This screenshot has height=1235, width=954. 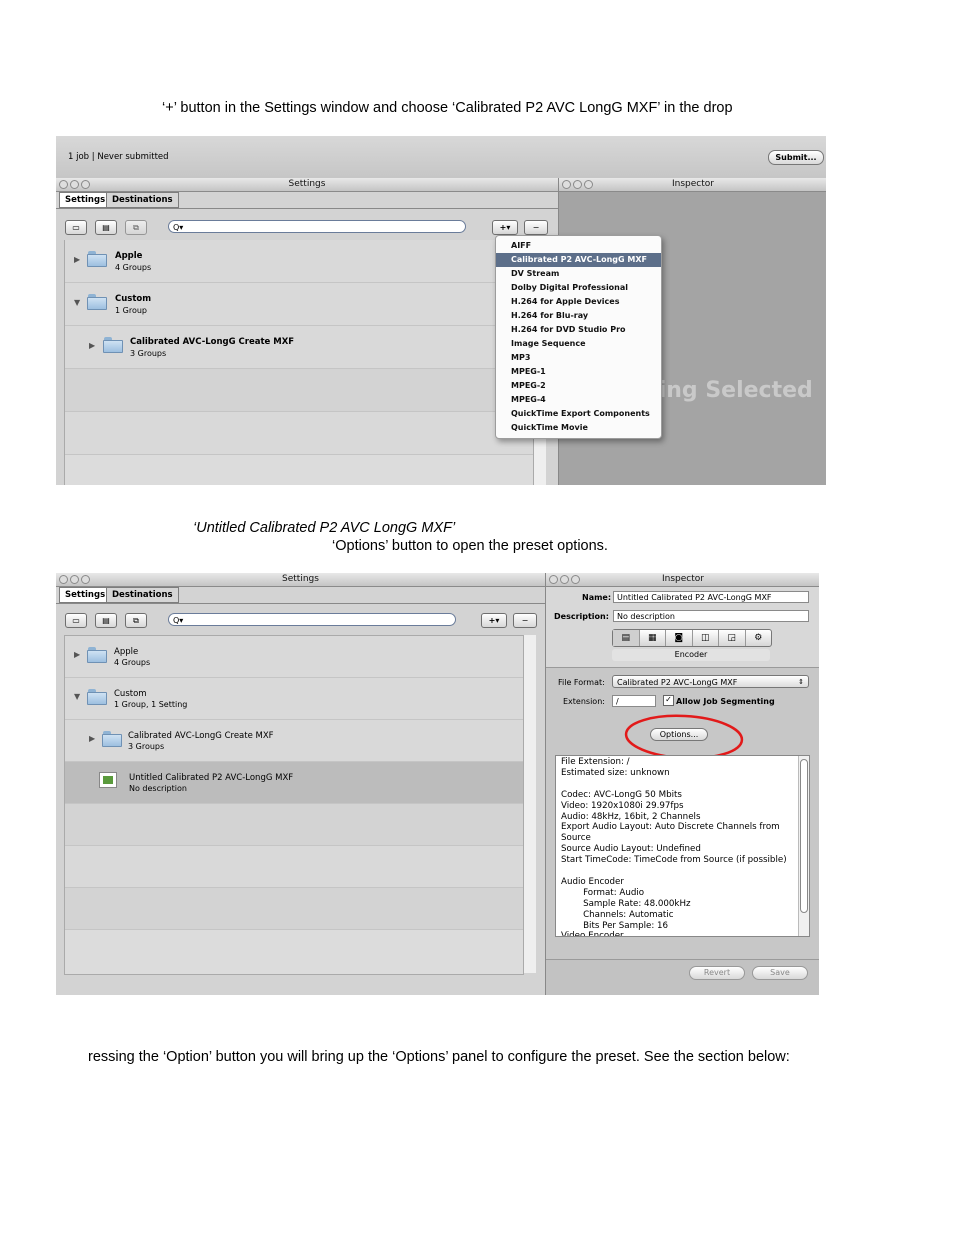 I want to click on summary-line: Source, so click(x=576, y=838).